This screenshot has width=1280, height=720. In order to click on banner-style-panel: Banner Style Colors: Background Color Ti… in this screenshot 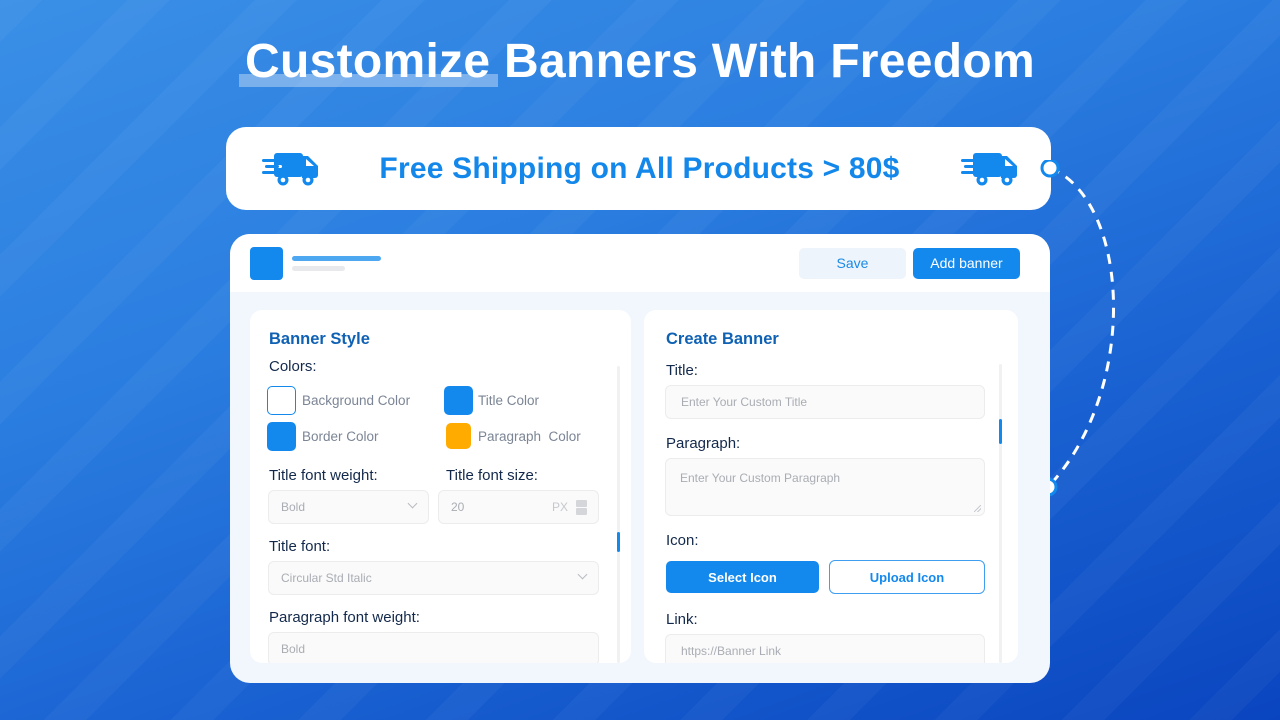, I will do `click(440, 486)`.